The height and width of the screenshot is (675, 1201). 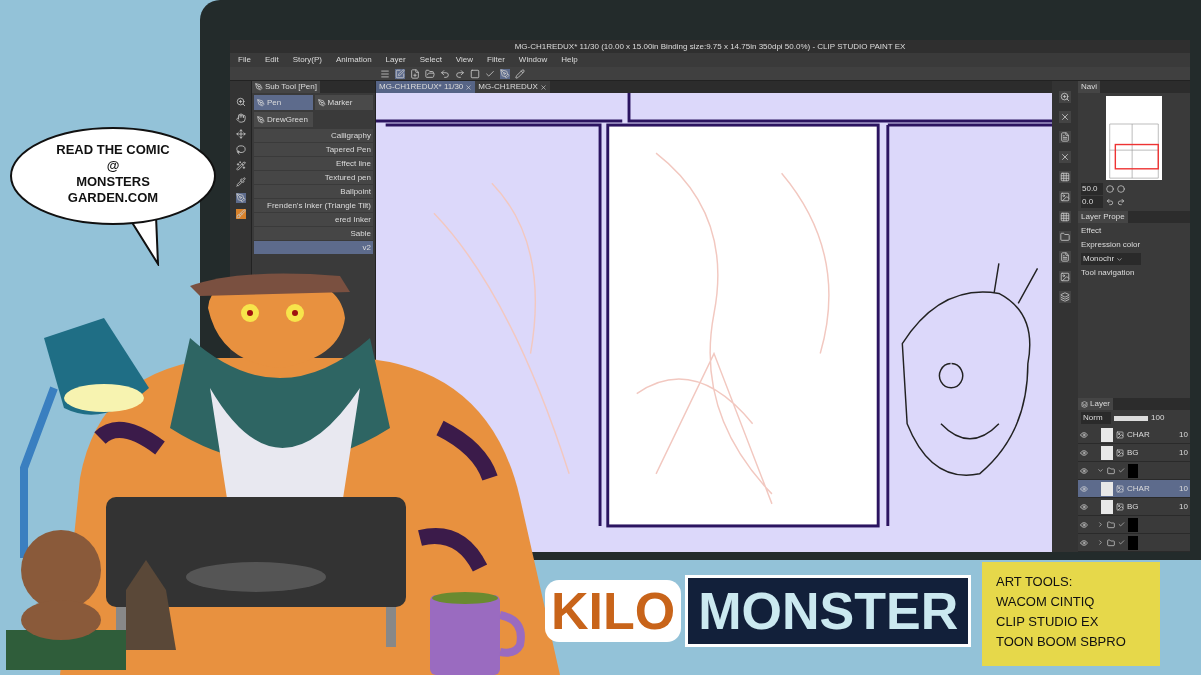 I want to click on layers-icon, so click(x=1065, y=297).